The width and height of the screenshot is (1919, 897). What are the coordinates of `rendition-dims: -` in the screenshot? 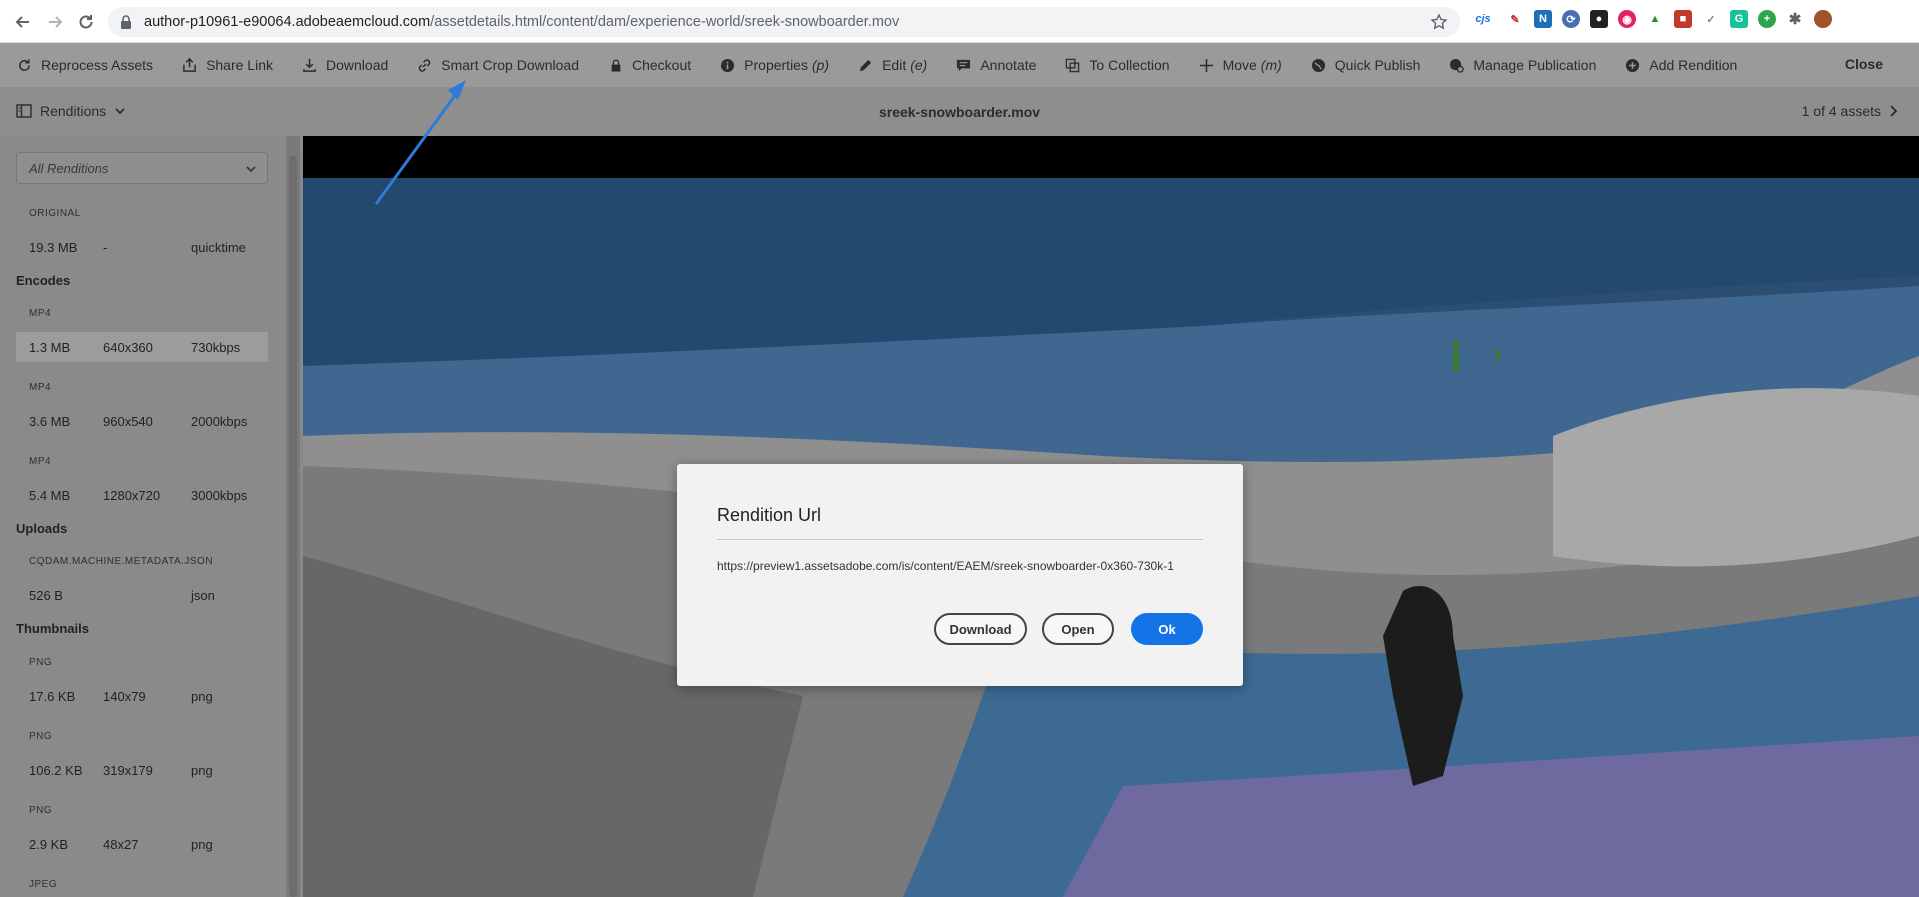 It's located at (105, 247).